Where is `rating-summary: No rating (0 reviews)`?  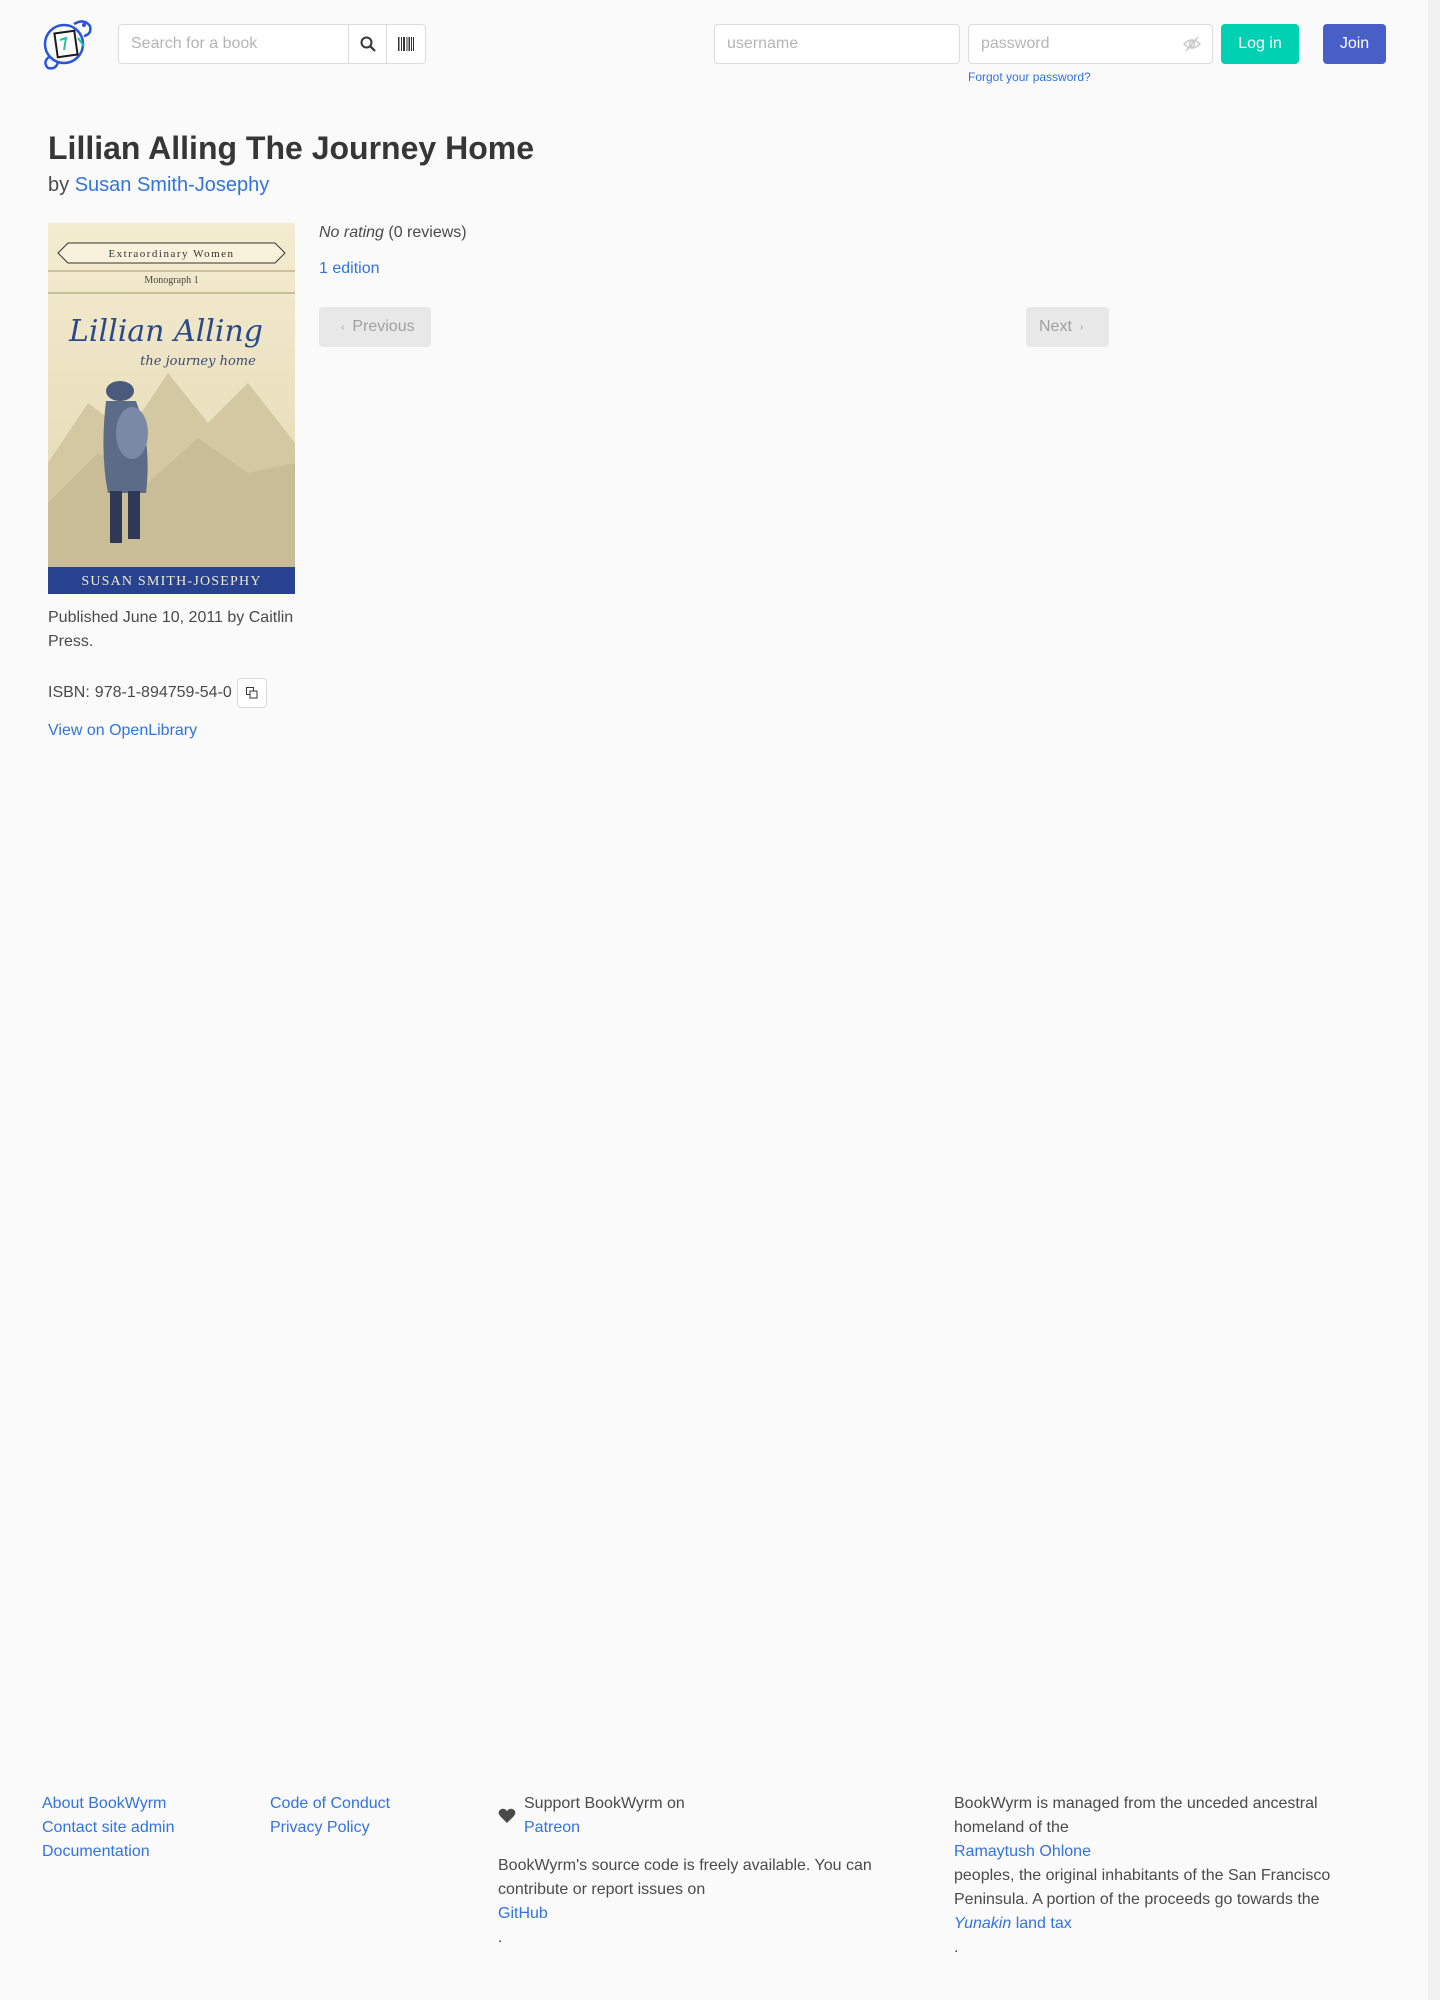 rating-summary: No rating (0 reviews) is located at coordinates (393, 233).